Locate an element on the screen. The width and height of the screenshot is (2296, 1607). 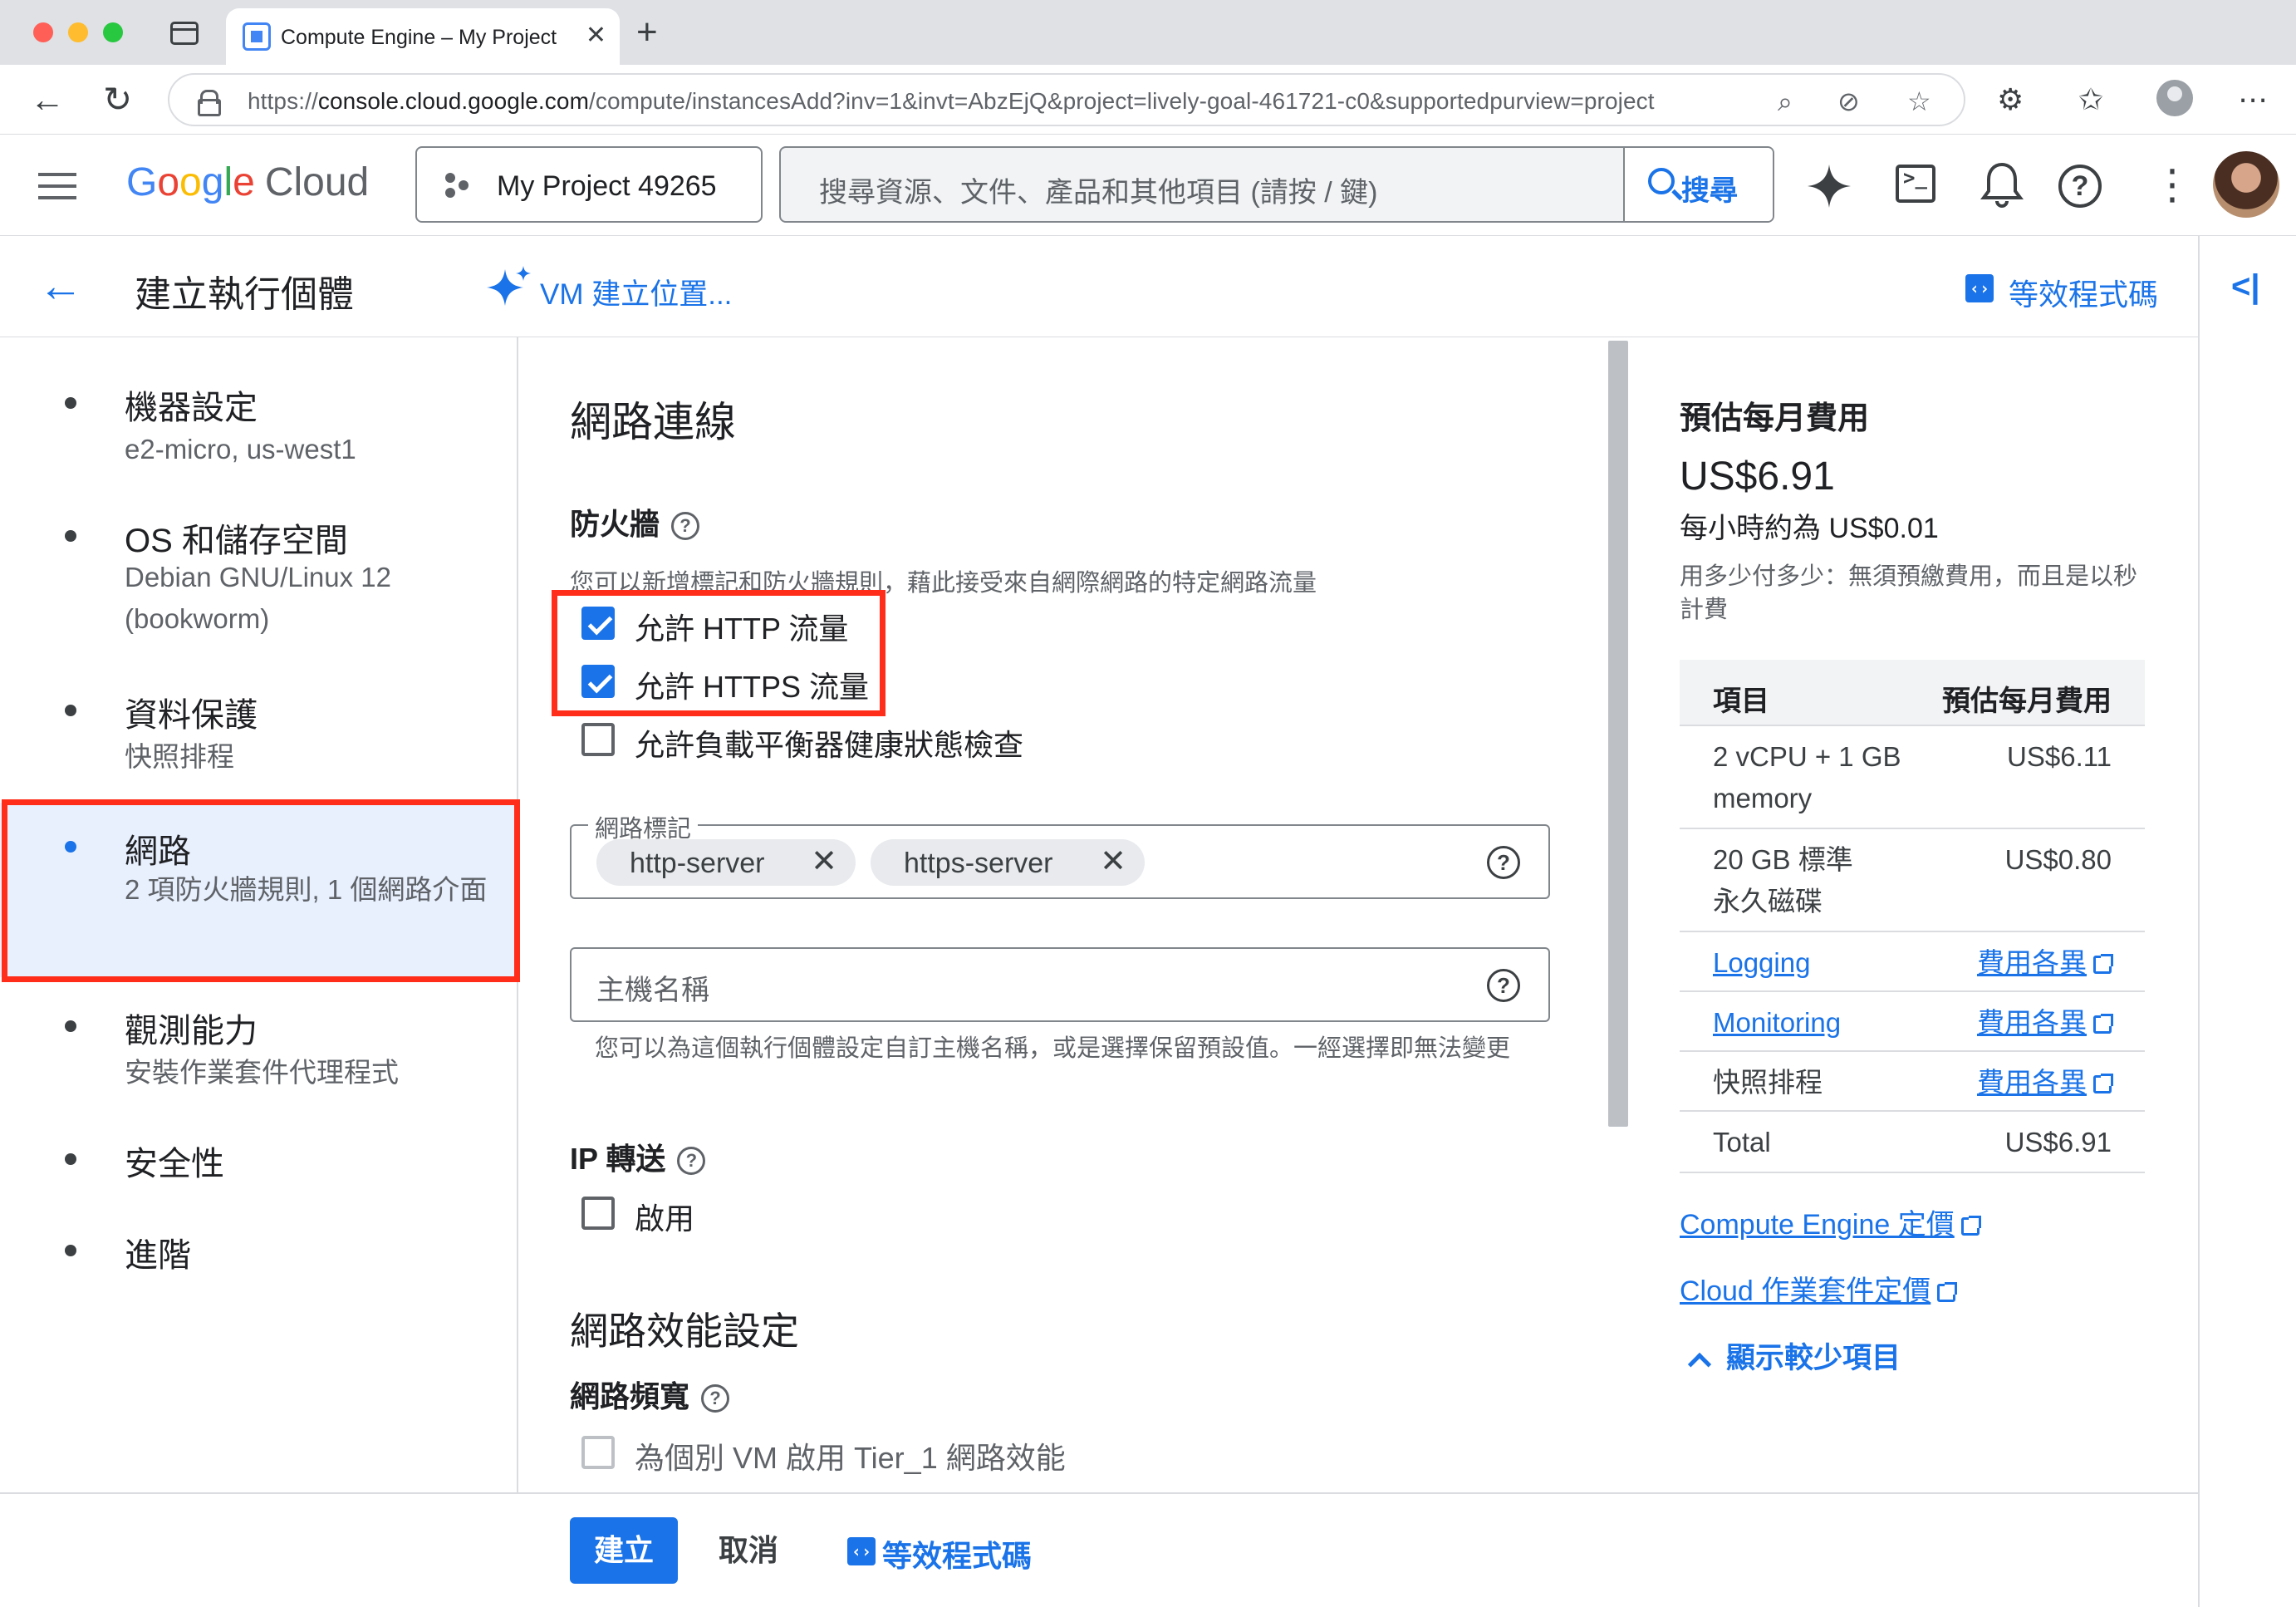
step-title: 觀測能力 is located at coordinates (191, 1031).